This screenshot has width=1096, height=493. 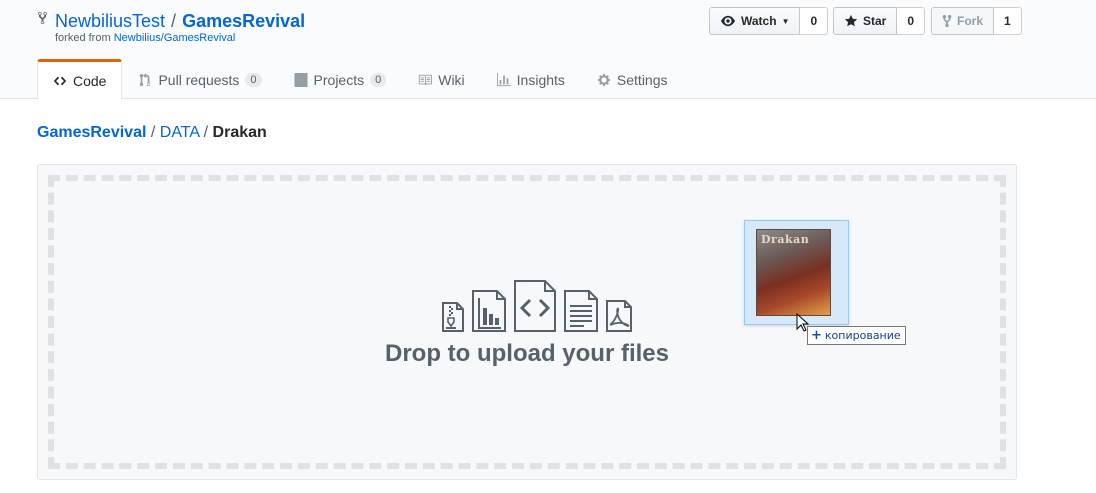 I want to click on forked-from-link: Newbilius/GamesRevival, so click(x=175, y=38).